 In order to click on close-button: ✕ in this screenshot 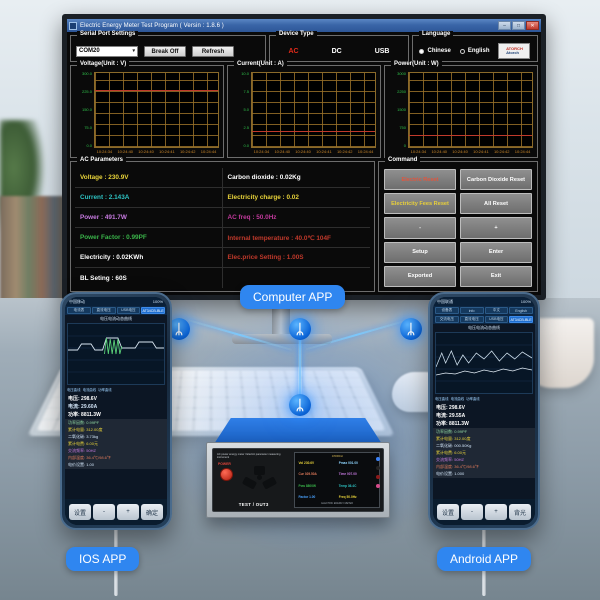, I will do `click(532, 25)`.